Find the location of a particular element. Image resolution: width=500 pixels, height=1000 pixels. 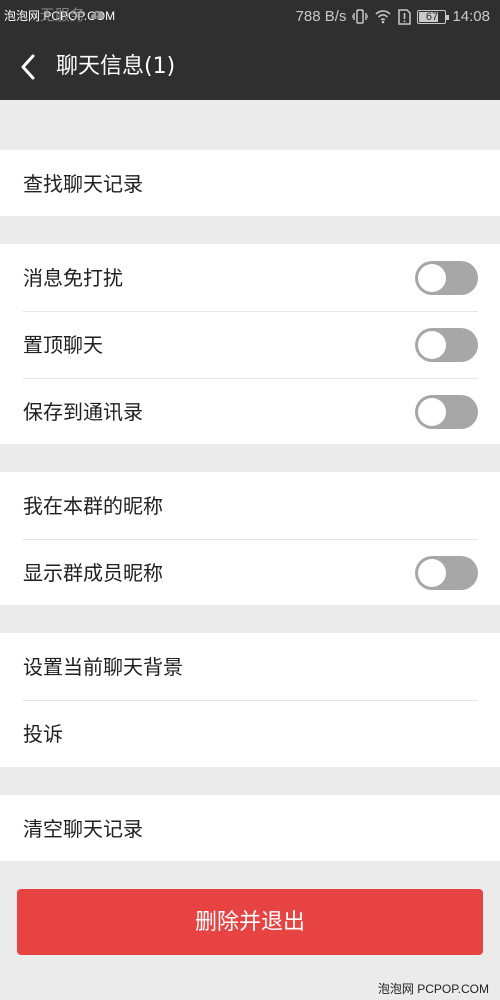

find-chat-history-row: 查找聊天记录 is located at coordinates (250, 183).